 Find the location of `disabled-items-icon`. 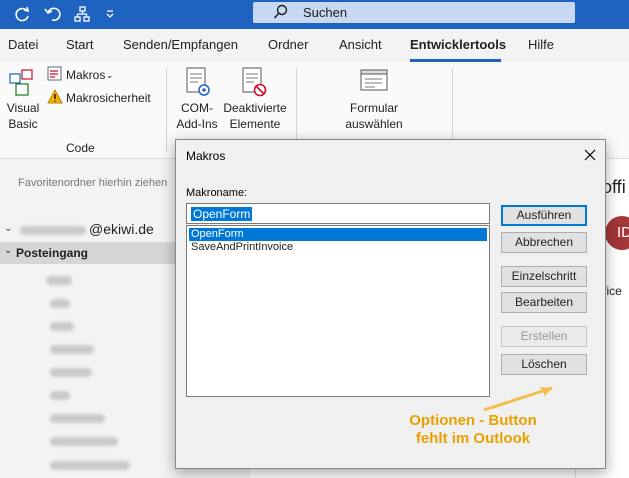

disabled-items-icon is located at coordinates (254, 83).